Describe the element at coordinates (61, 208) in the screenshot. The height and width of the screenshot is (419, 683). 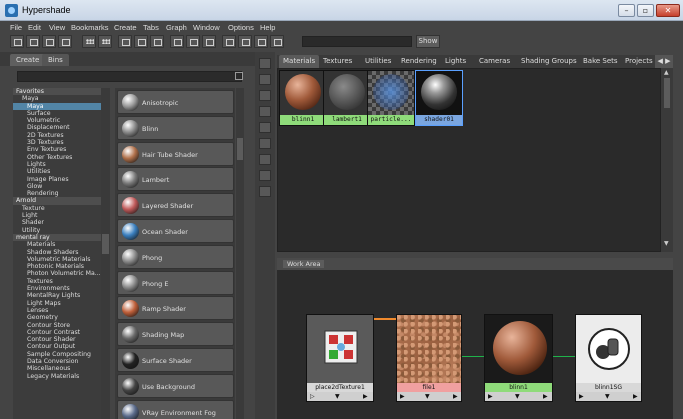
I see `tree-item-texture: Texture` at that location.